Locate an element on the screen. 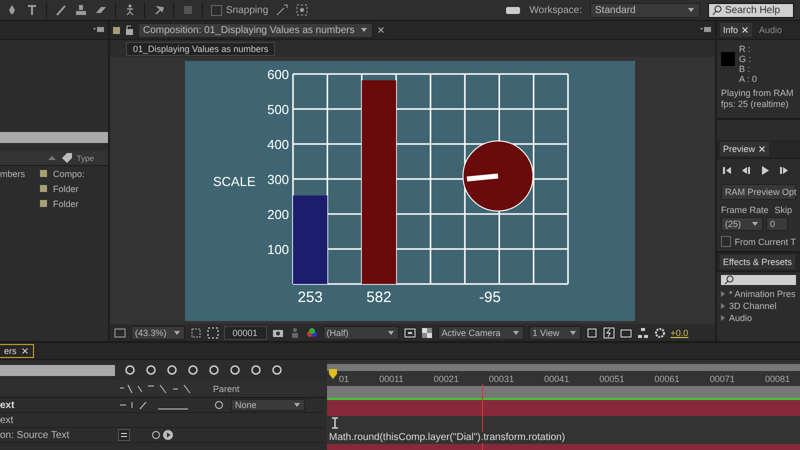 Image resolution: width=800 pixels, height=450 pixels. expression-equals-icon is located at coordinates (124, 435).